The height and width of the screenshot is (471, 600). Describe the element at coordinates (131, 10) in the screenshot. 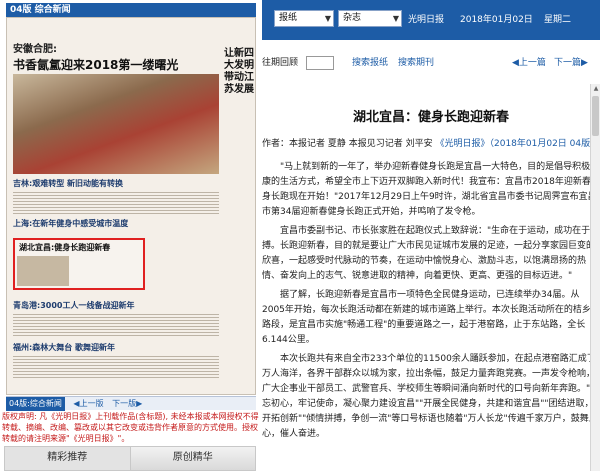

I see `page-header: 04版 综合新闻` at that location.